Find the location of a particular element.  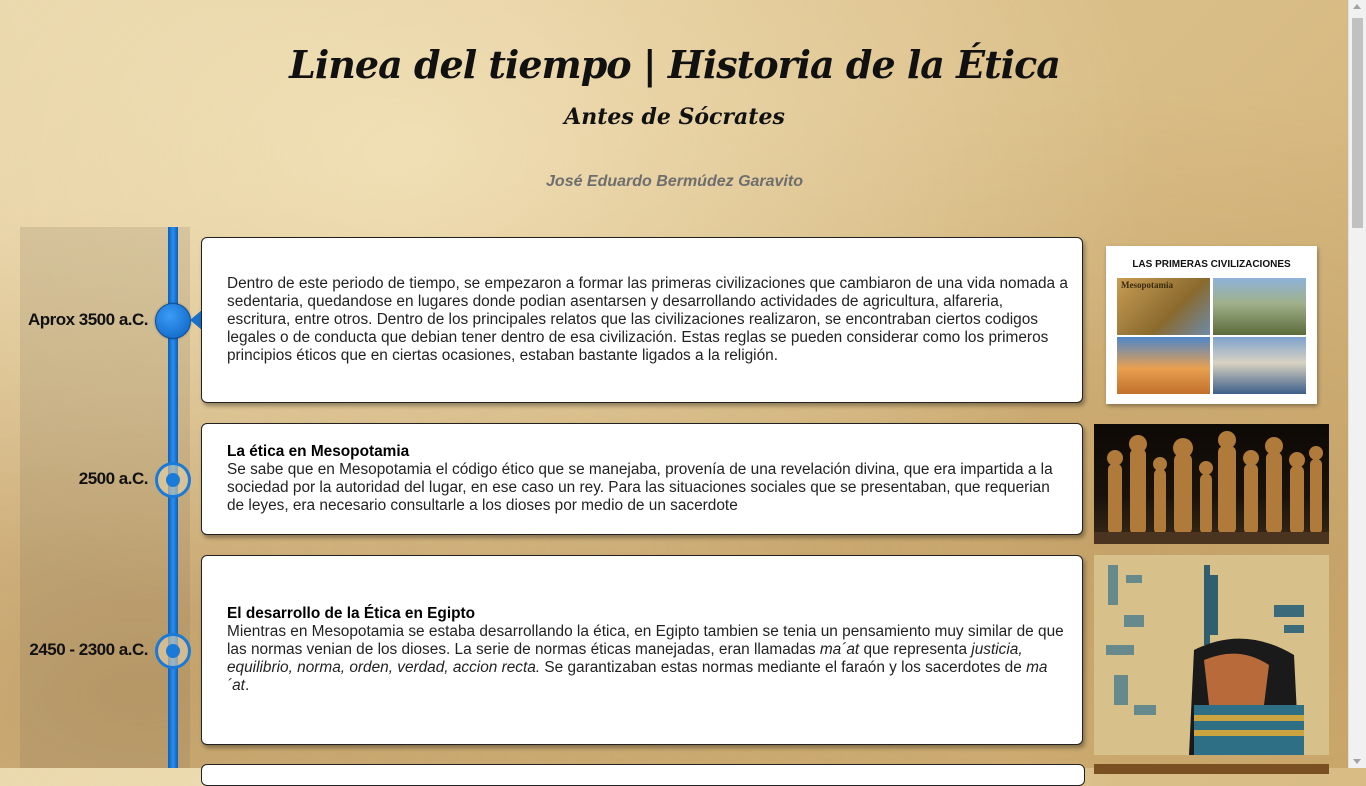

timeline-marker-filled-icon is located at coordinates (173, 321).